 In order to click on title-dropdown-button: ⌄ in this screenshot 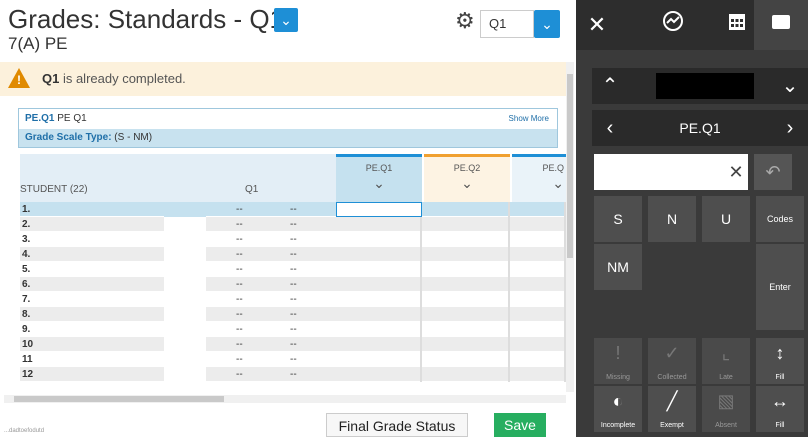, I will do `click(286, 20)`.